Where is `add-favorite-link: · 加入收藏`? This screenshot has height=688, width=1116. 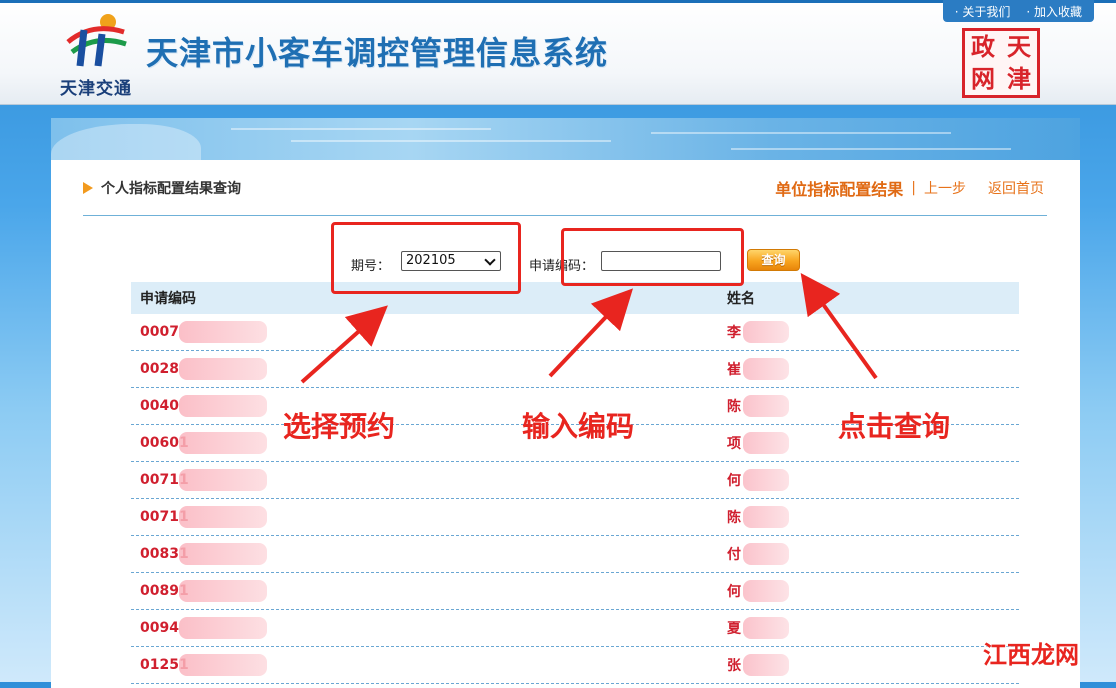 add-favorite-link: · 加入收藏 is located at coordinates (1054, 11).